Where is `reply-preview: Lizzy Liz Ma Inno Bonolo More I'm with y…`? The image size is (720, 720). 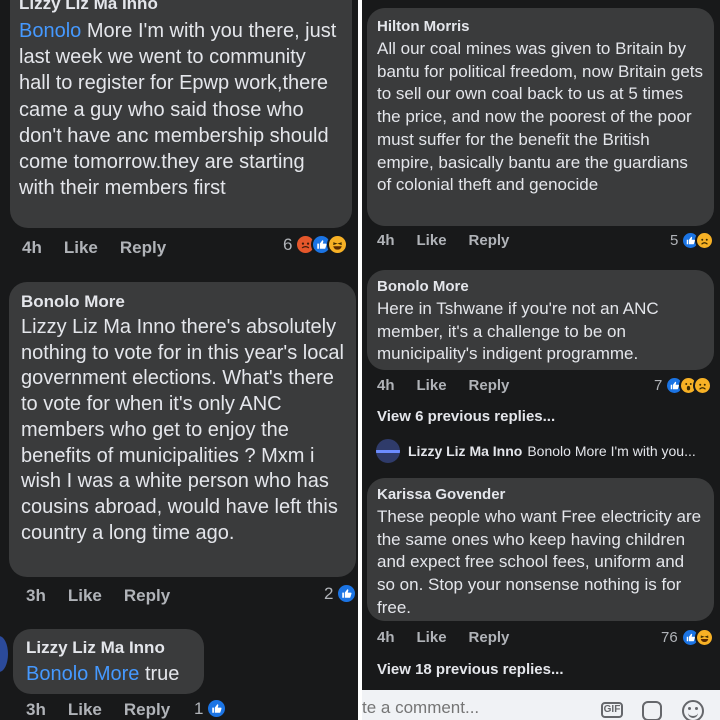 reply-preview: Lizzy Liz Ma Inno Bonolo More I'm with y… is located at coordinates (546, 451).